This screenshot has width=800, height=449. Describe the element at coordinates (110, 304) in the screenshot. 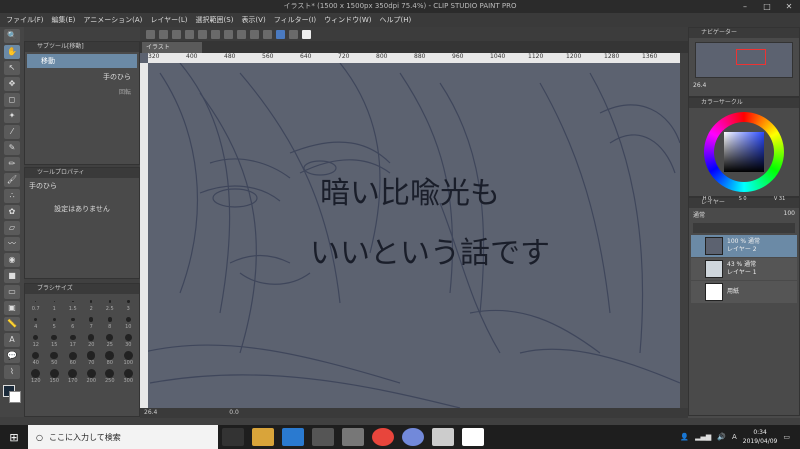

I see `brush-size-cell: 2.5` at that location.